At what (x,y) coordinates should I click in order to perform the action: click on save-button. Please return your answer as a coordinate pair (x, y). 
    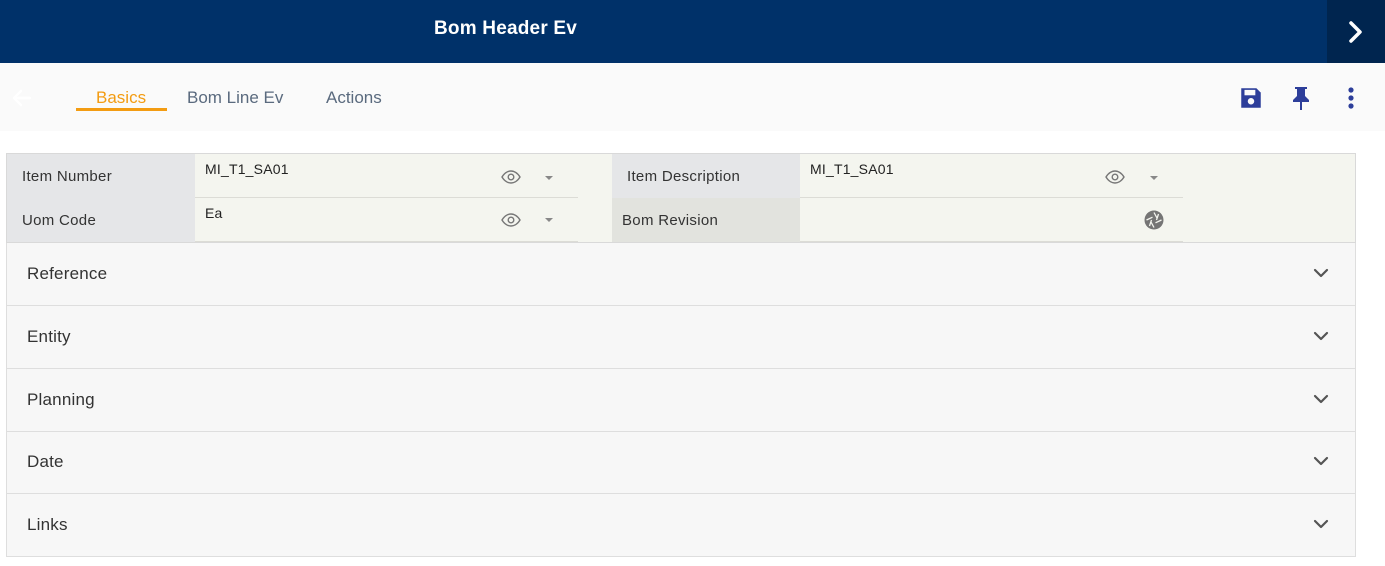
    Looking at the image, I should click on (1251, 98).